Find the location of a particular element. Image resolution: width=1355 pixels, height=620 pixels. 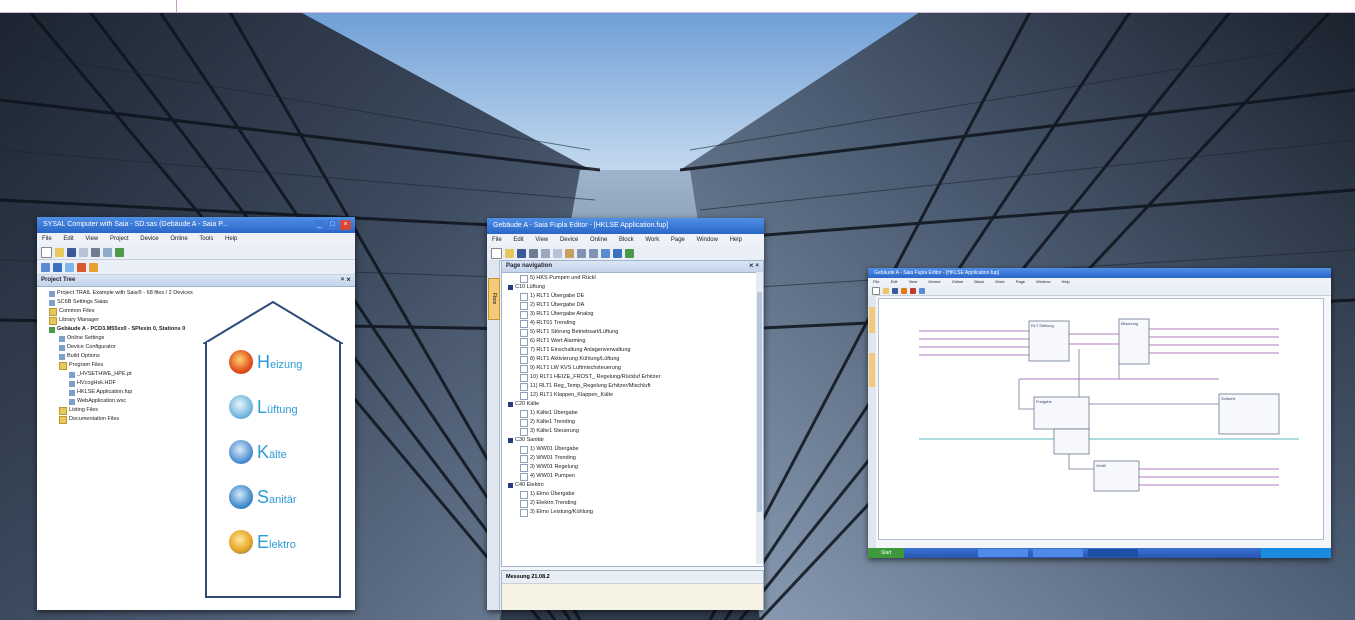

page-tree-item: 3) Kälte1 Steuerung is located at coordinates (635, 431).